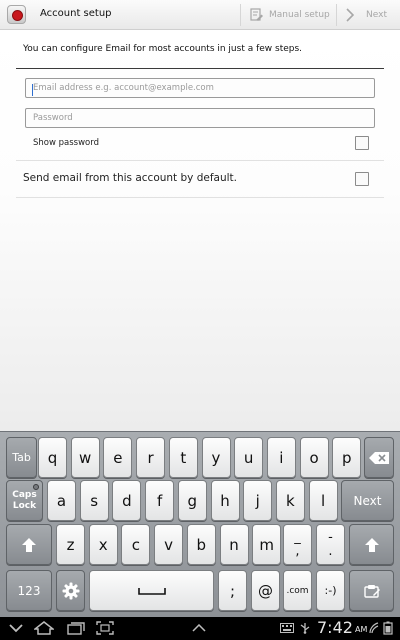 Image resolution: width=400 pixels, height=640 pixels. What do you see at coordinates (94, 500) in the screenshot?
I see `key-s: s` at bounding box center [94, 500].